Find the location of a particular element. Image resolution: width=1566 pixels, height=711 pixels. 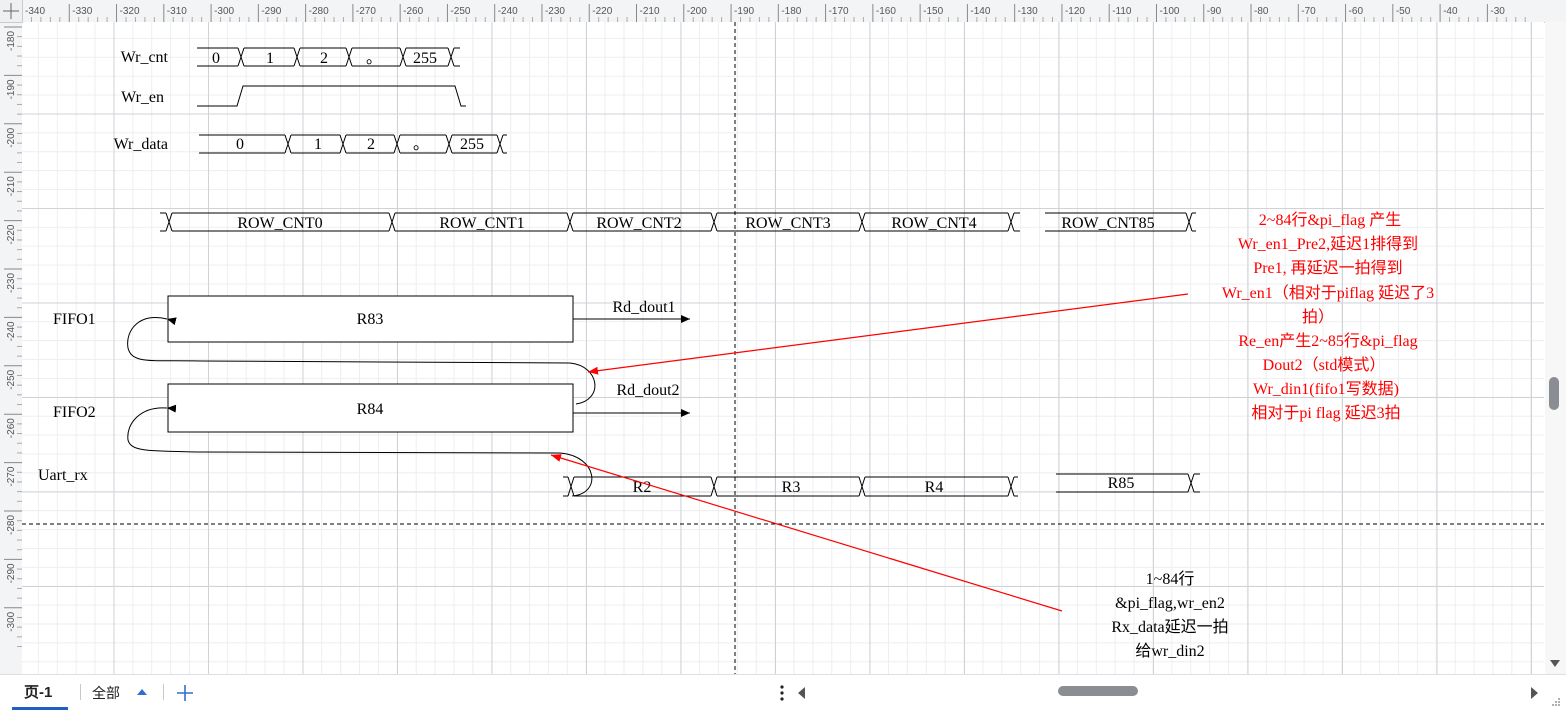

rd-dout2-label: Rd_dout2 is located at coordinates (647, 390).